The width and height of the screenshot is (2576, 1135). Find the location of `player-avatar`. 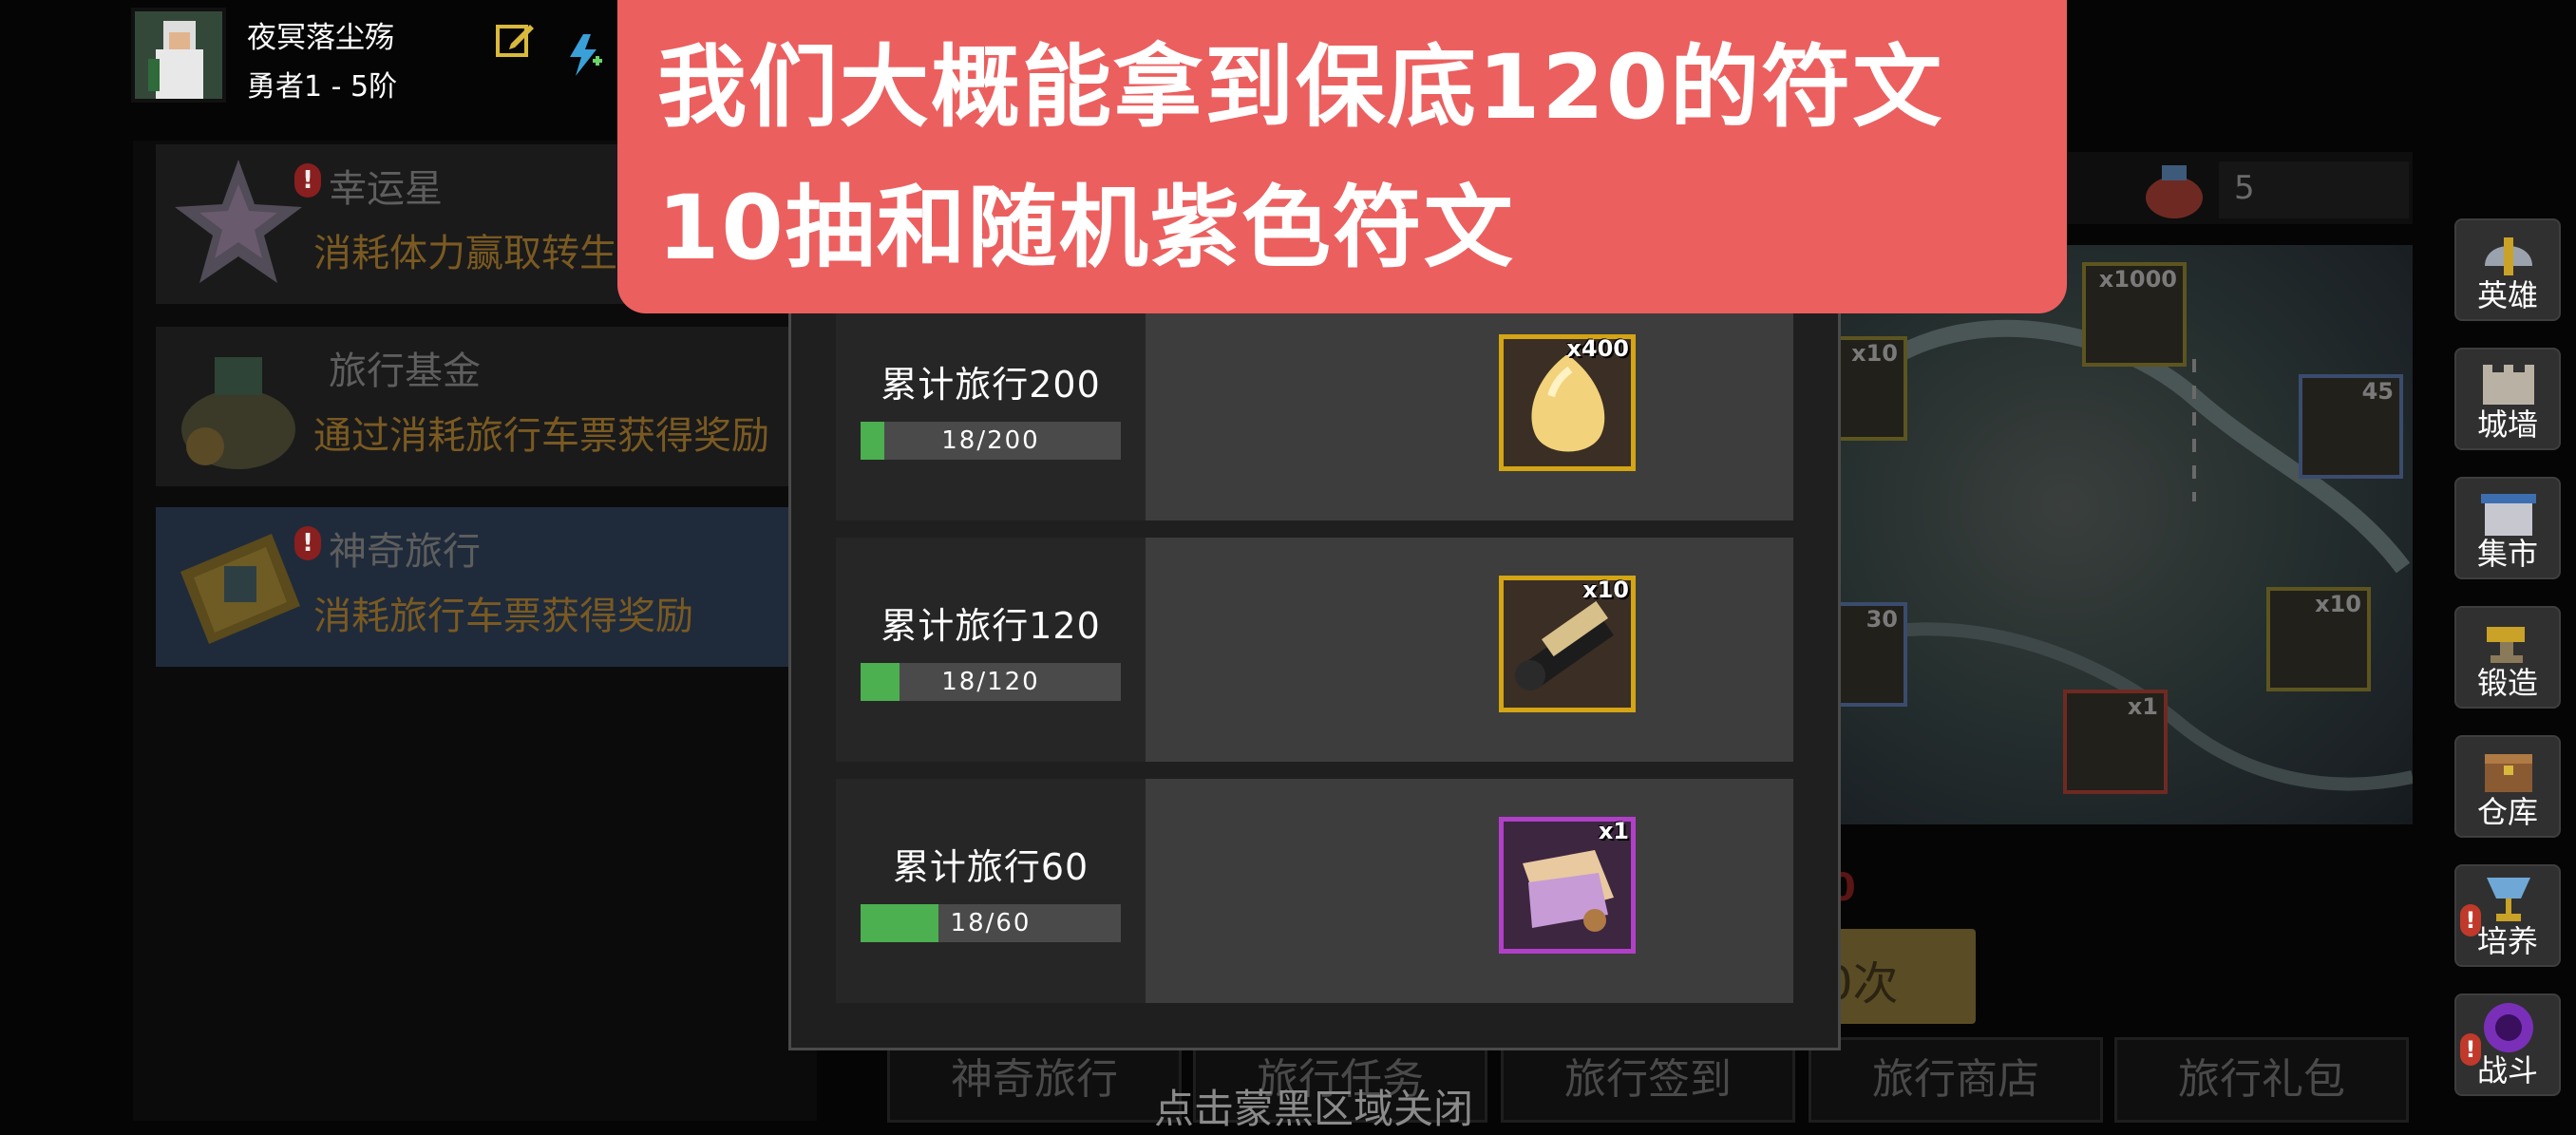

player-avatar is located at coordinates (178, 55).